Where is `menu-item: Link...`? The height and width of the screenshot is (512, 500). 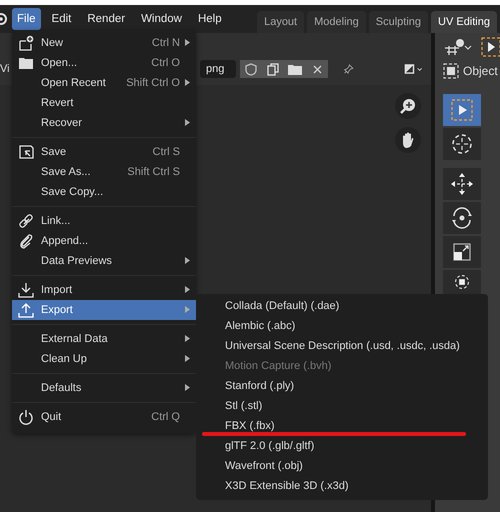 menu-item: Link... is located at coordinates (104, 221).